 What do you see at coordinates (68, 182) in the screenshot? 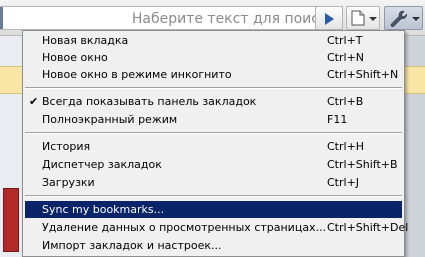
I see `menu-item-label: Загрузки` at bounding box center [68, 182].